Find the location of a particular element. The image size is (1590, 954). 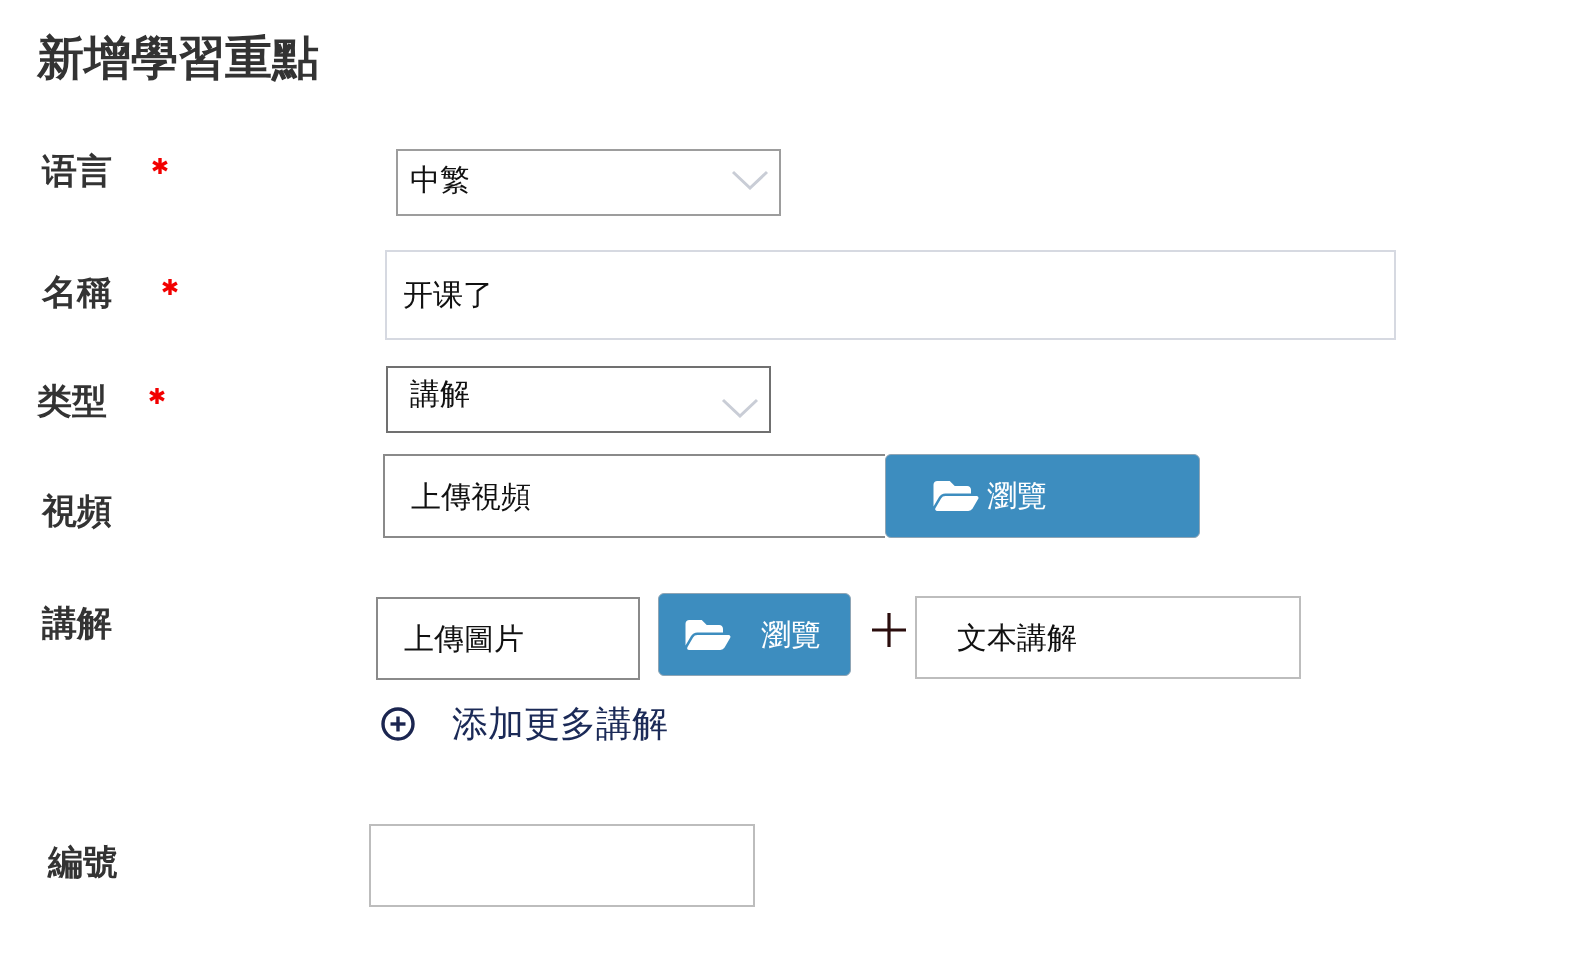

file-name-input: 上傳視頻 is located at coordinates (634, 496).